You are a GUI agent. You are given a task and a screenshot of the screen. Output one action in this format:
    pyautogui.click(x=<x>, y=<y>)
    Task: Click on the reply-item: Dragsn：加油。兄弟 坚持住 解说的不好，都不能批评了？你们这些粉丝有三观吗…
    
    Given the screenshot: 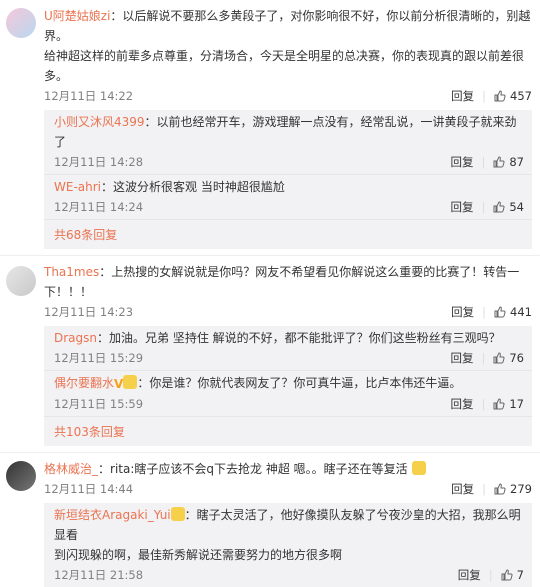 What is the action you would take?
    pyautogui.click(x=288, y=348)
    